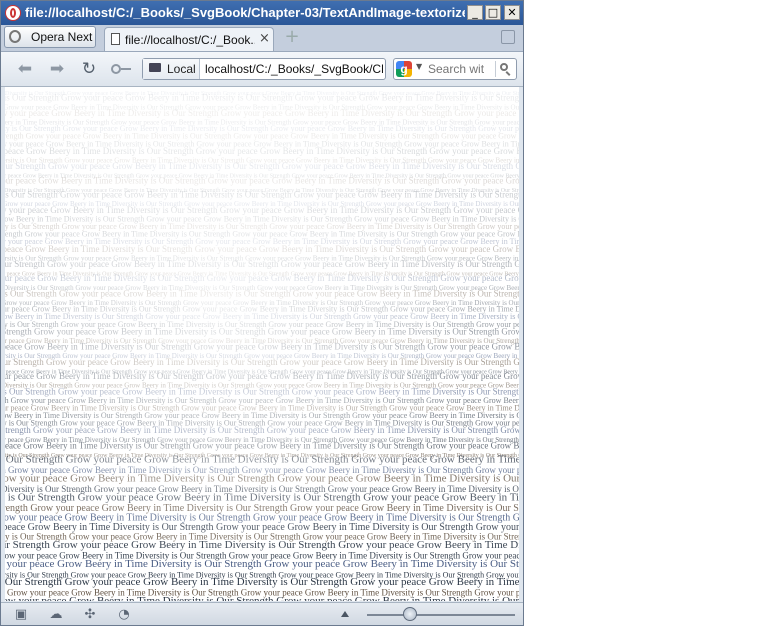 This screenshot has height=626, width=768. What do you see at coordinates (262, 613) in the screenshot?
I see `status-bar: ▣ ☁ ✣ ◔` at bounding box center [262, 613].